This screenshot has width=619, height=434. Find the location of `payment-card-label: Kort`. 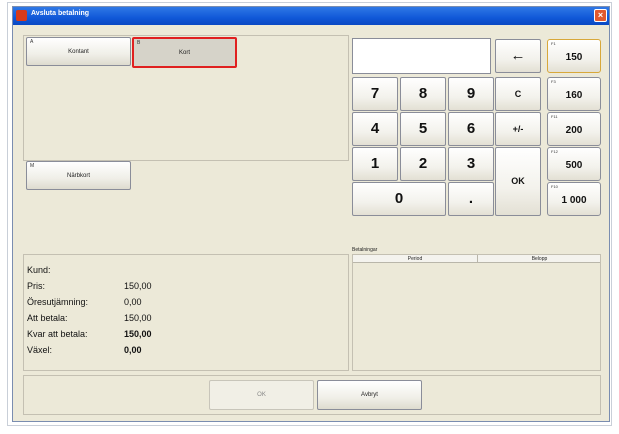

payment-card-label: Kort is located at coordinates (184, 52).